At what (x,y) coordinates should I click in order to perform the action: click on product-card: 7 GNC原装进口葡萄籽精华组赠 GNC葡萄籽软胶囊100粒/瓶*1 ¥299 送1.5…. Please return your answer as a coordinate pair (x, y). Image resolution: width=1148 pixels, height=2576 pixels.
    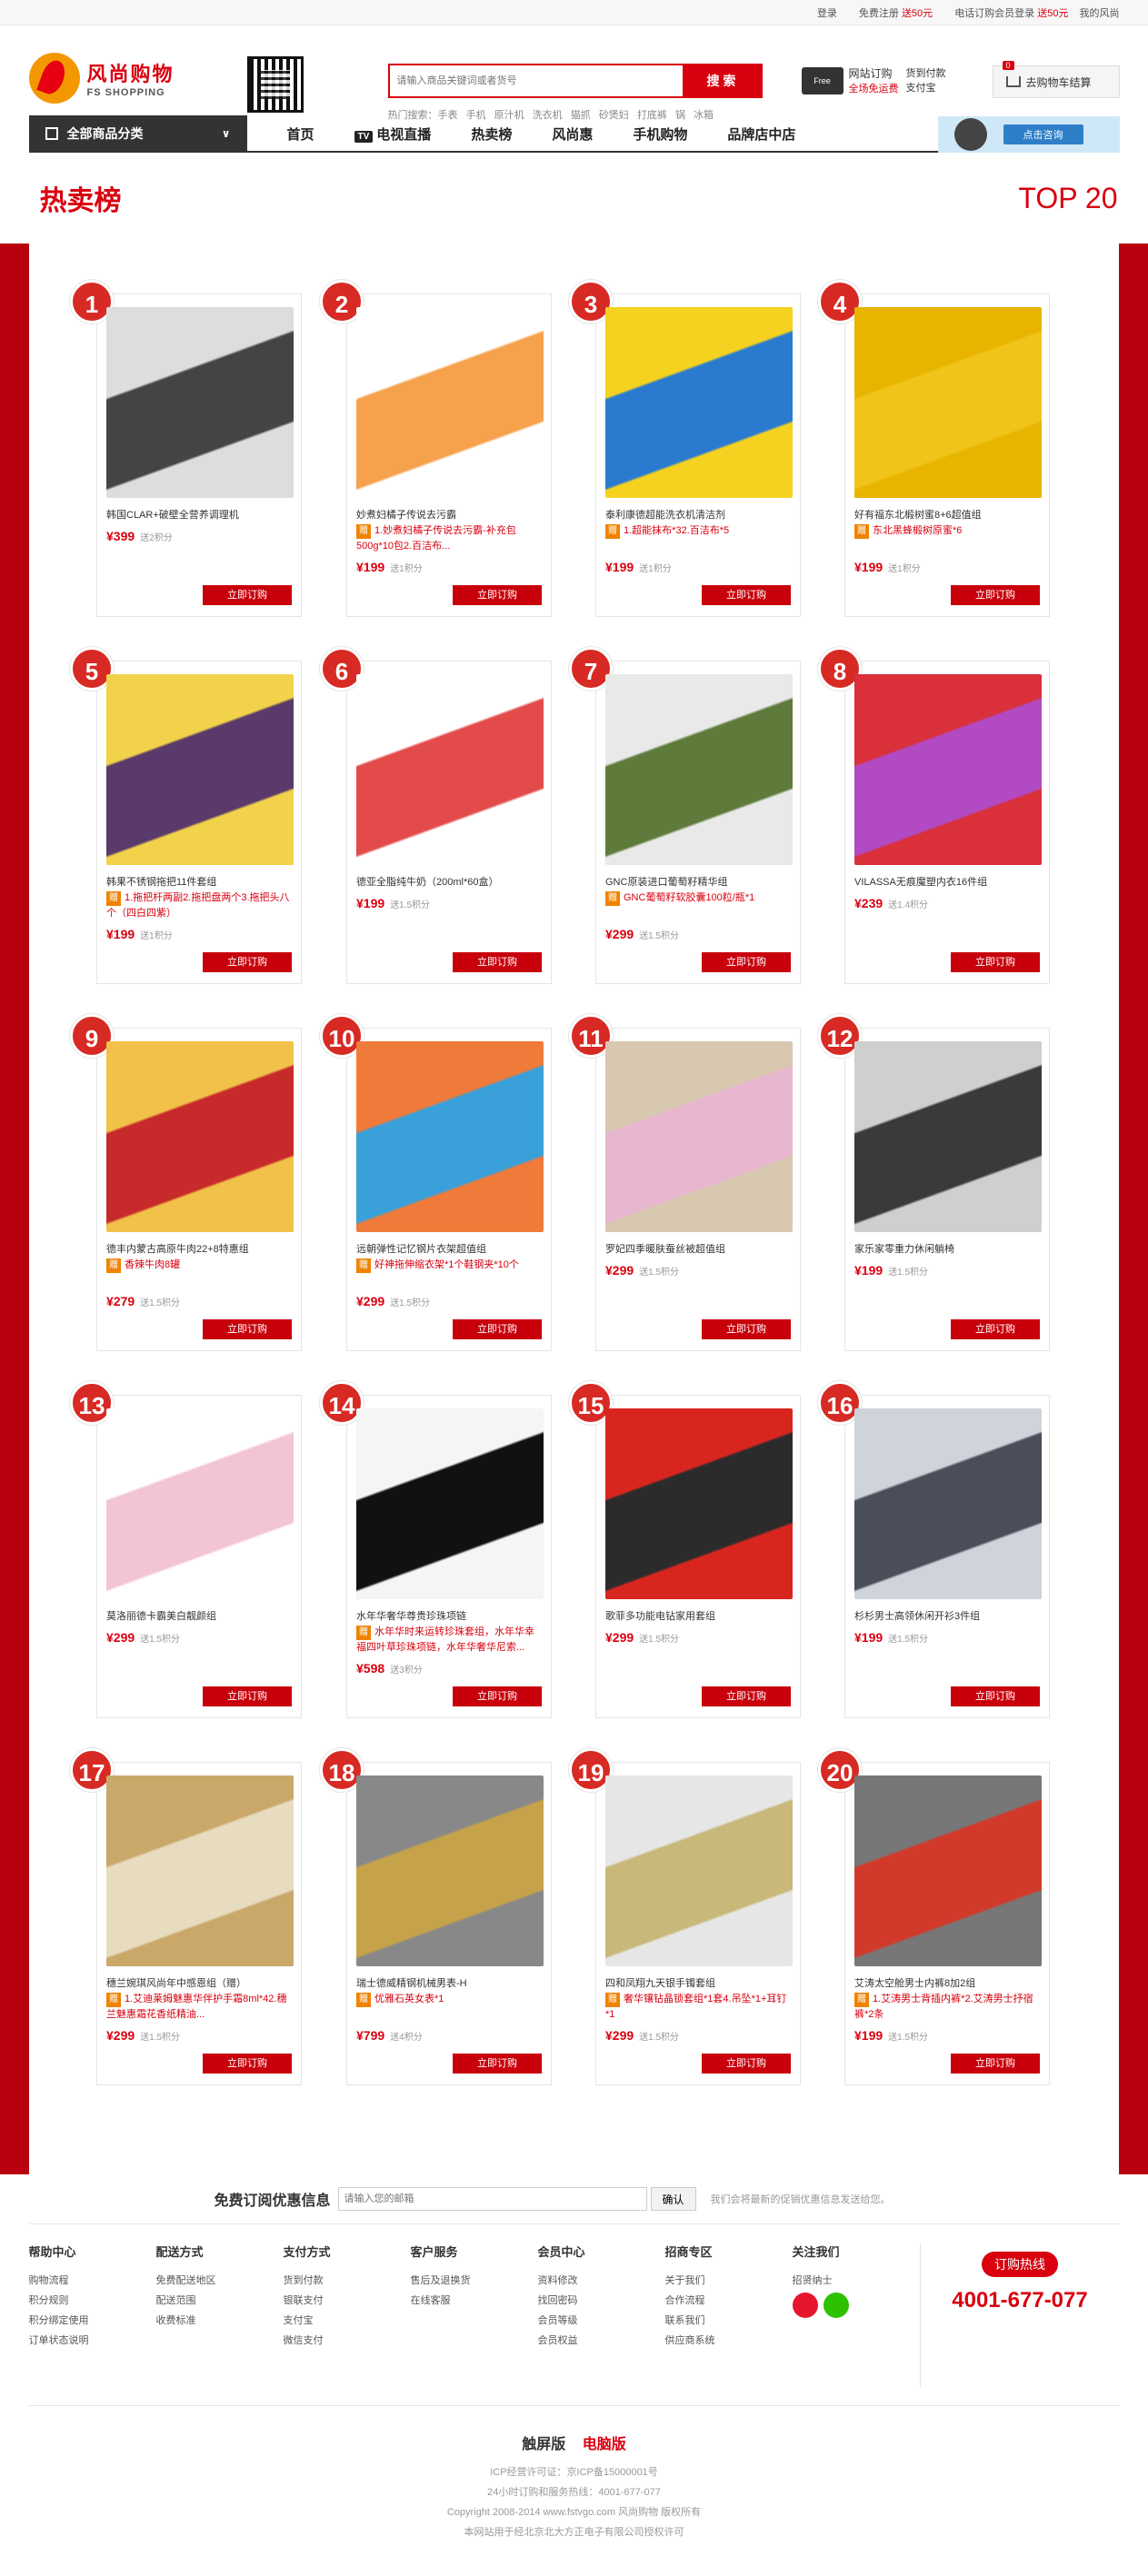
    Looking at the image, I should click on (685, 815).